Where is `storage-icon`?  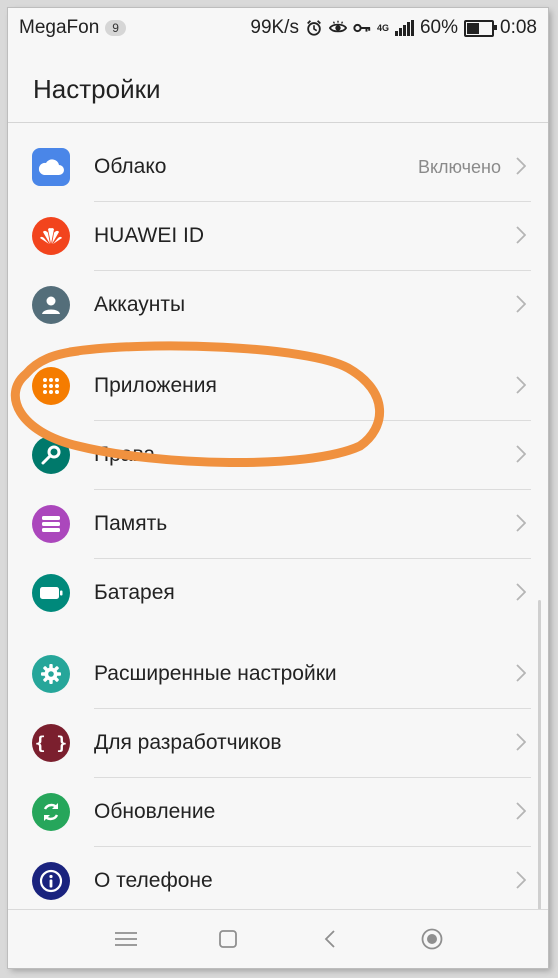 storage-icon is located at coordinates (51, 524).